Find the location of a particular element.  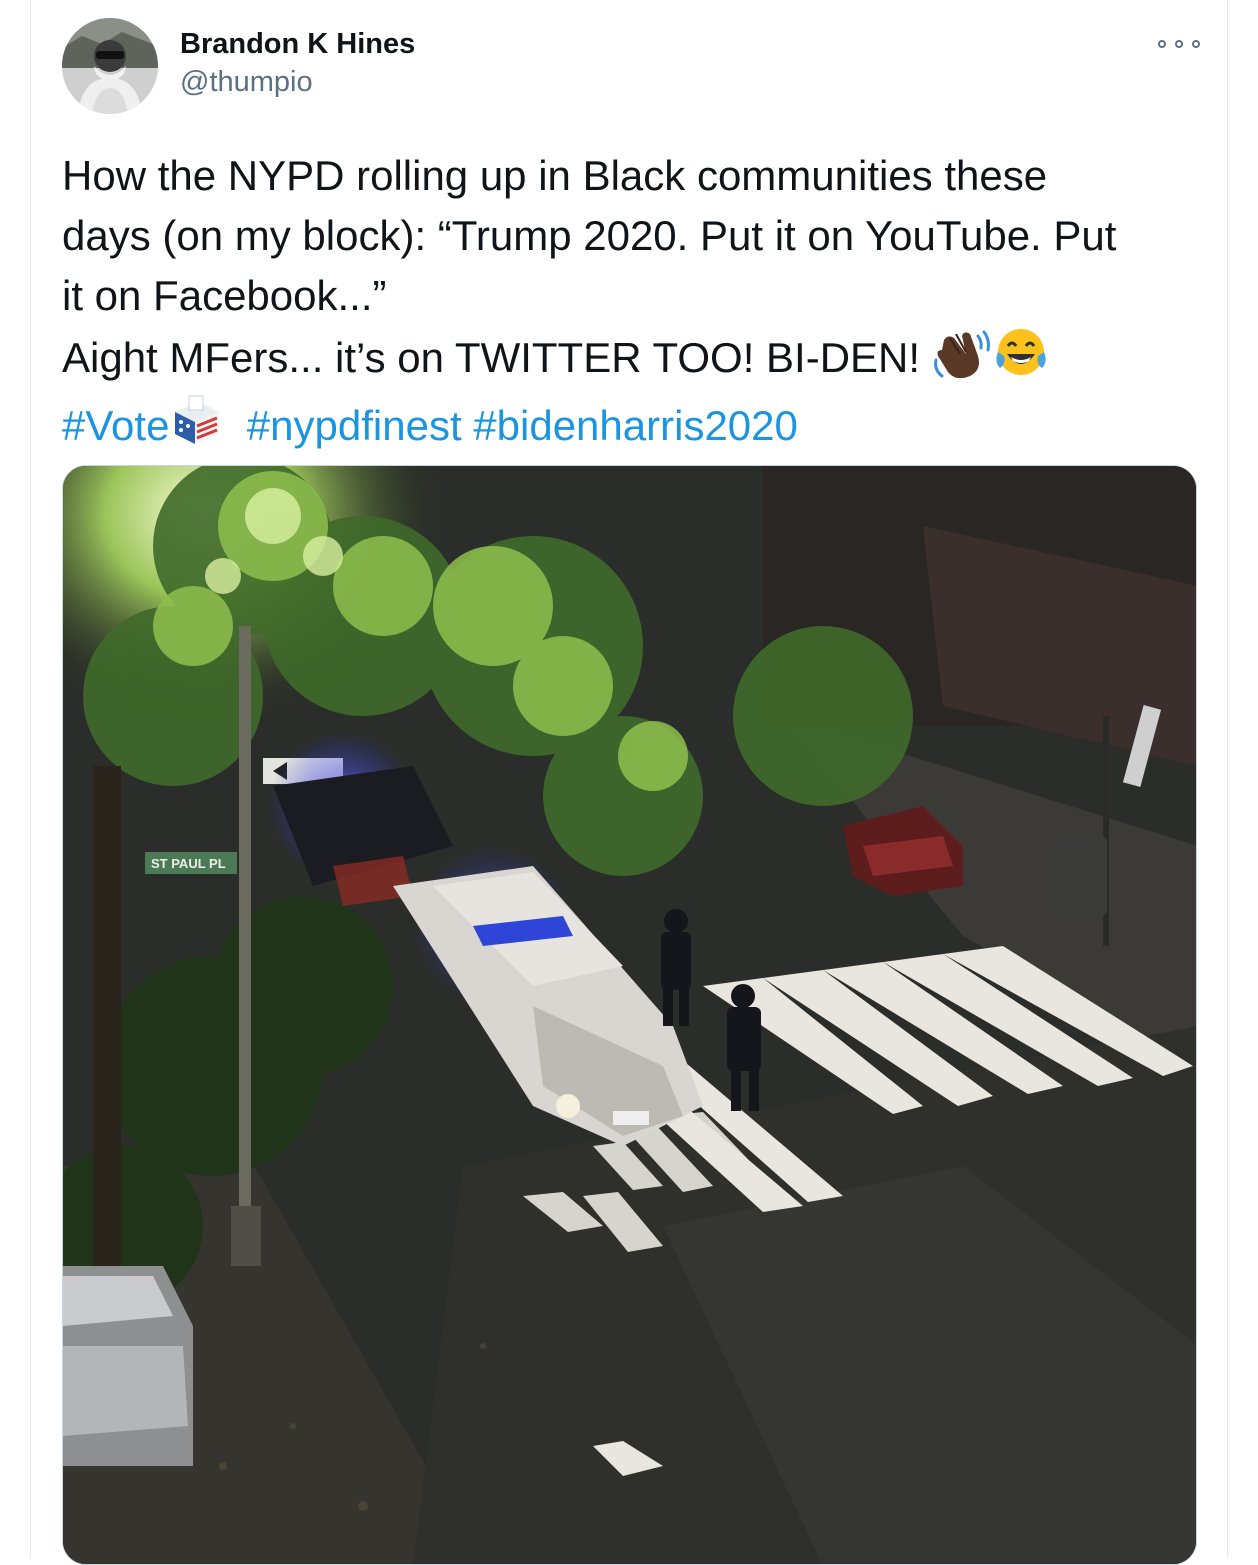

avatar is located at coordinates (110, 66).